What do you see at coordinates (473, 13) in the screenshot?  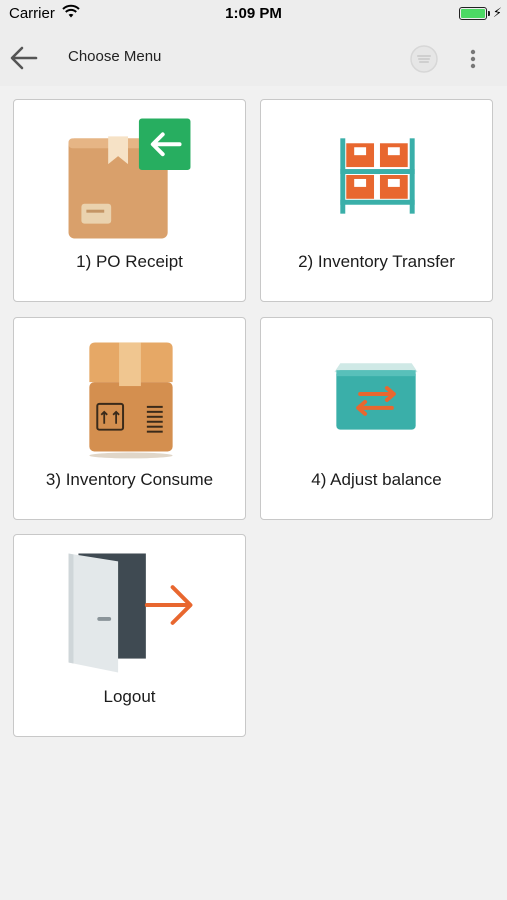 I see `battery-icon` at bounding box center [473, 13].